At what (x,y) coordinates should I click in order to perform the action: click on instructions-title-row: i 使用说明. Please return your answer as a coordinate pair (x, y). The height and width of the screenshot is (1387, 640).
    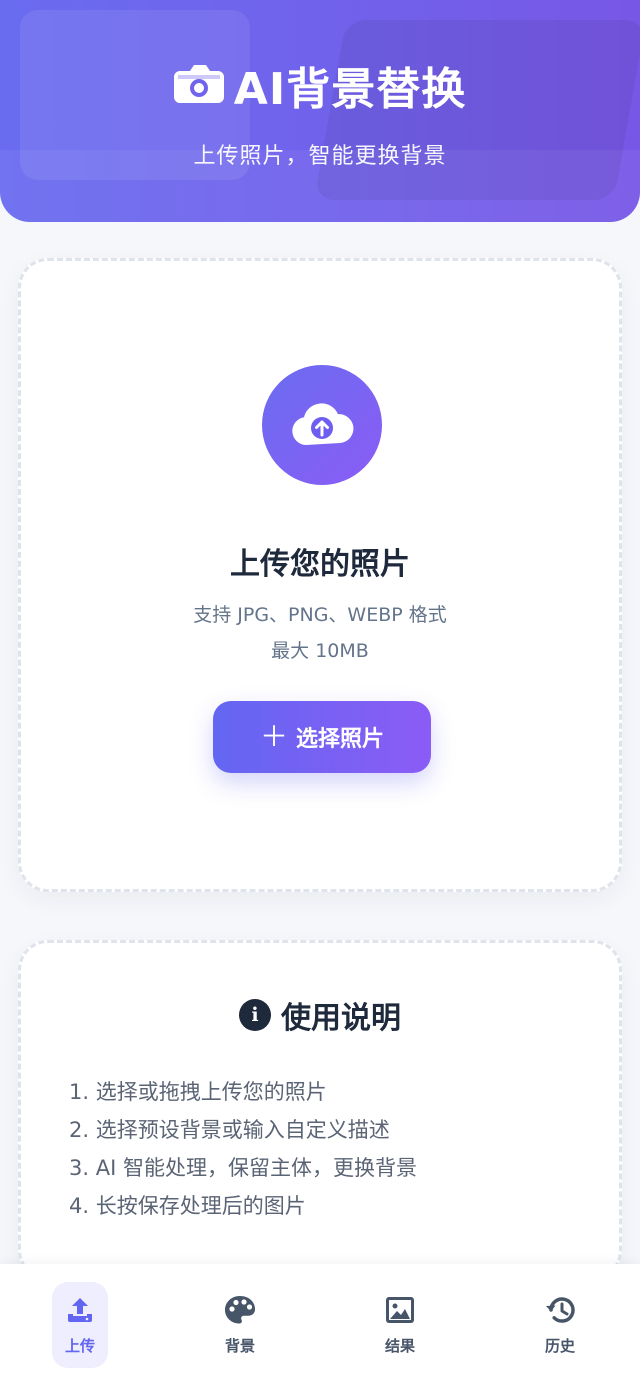
    Looking at the image, I should click on (320, 1015).